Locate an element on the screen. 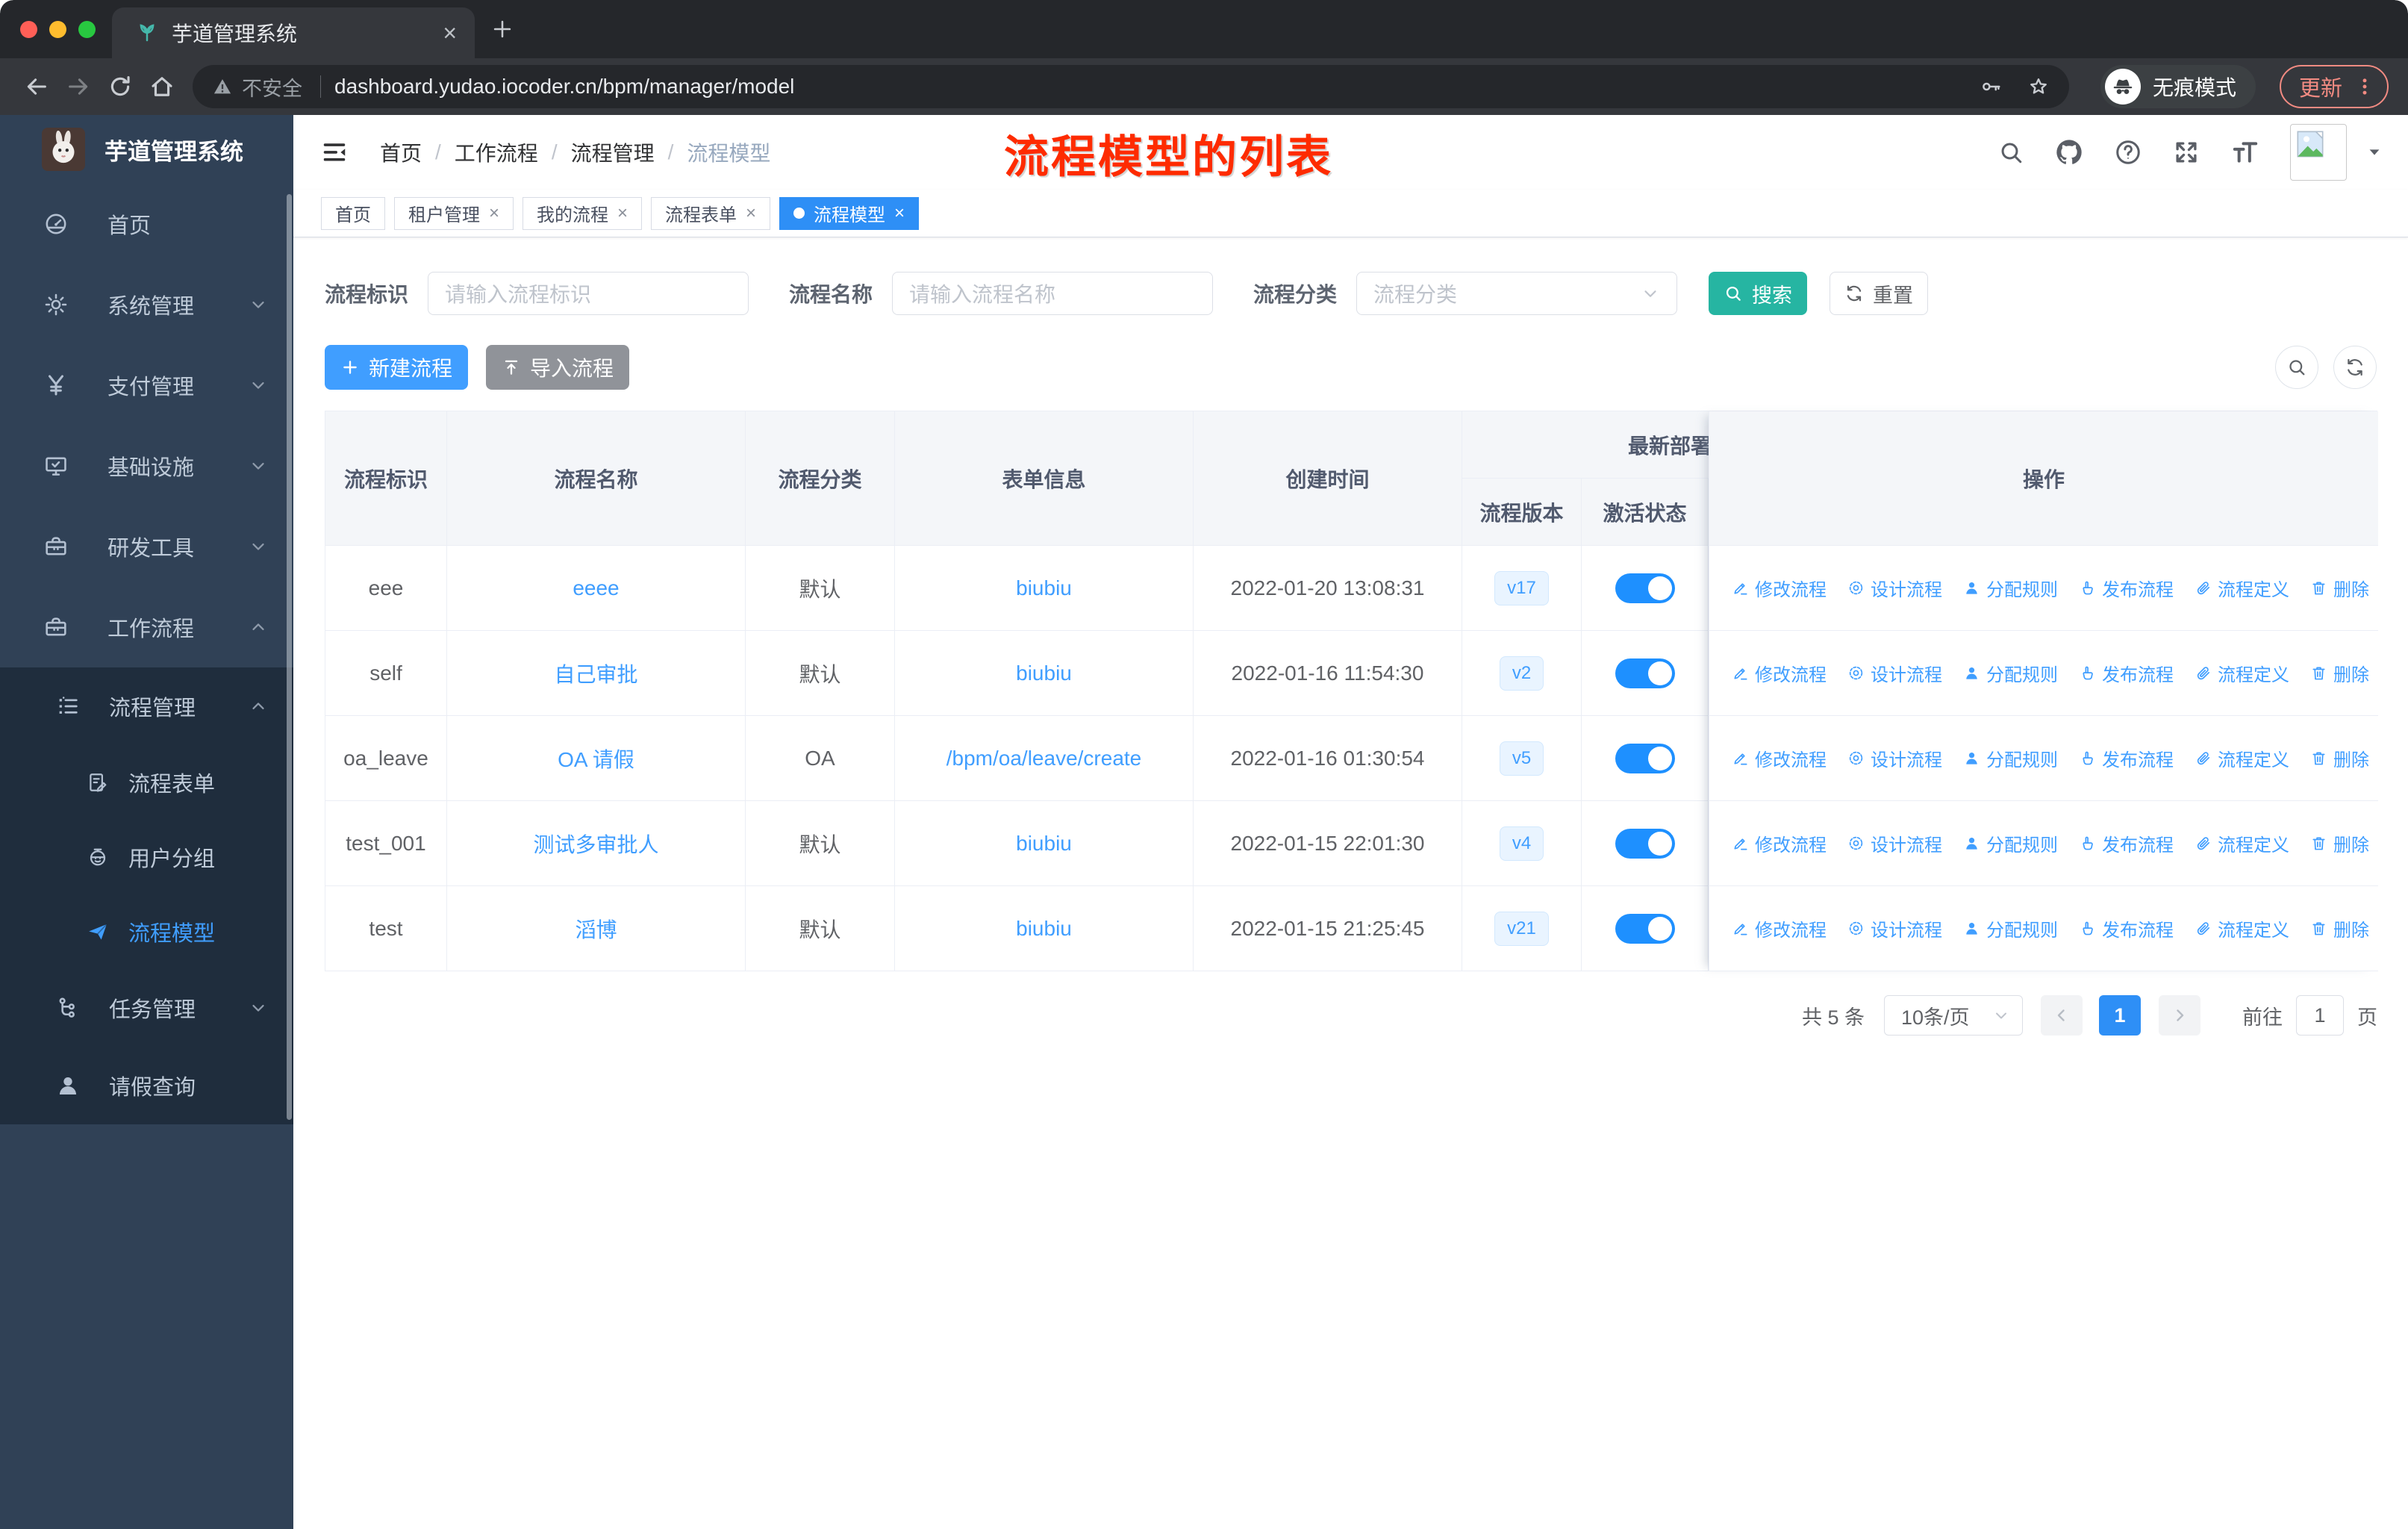  back-button is located at coordinates (36, 86).